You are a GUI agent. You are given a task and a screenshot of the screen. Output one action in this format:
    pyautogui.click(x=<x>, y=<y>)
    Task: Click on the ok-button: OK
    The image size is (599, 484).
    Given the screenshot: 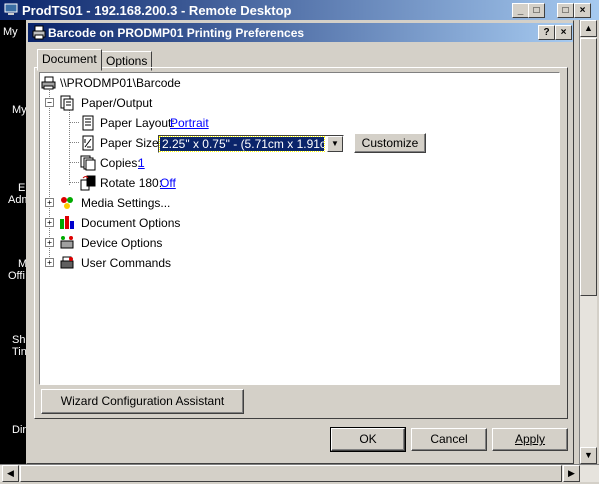 What is the action you would take?
    pyautogui.click(x=368, y=439)
    